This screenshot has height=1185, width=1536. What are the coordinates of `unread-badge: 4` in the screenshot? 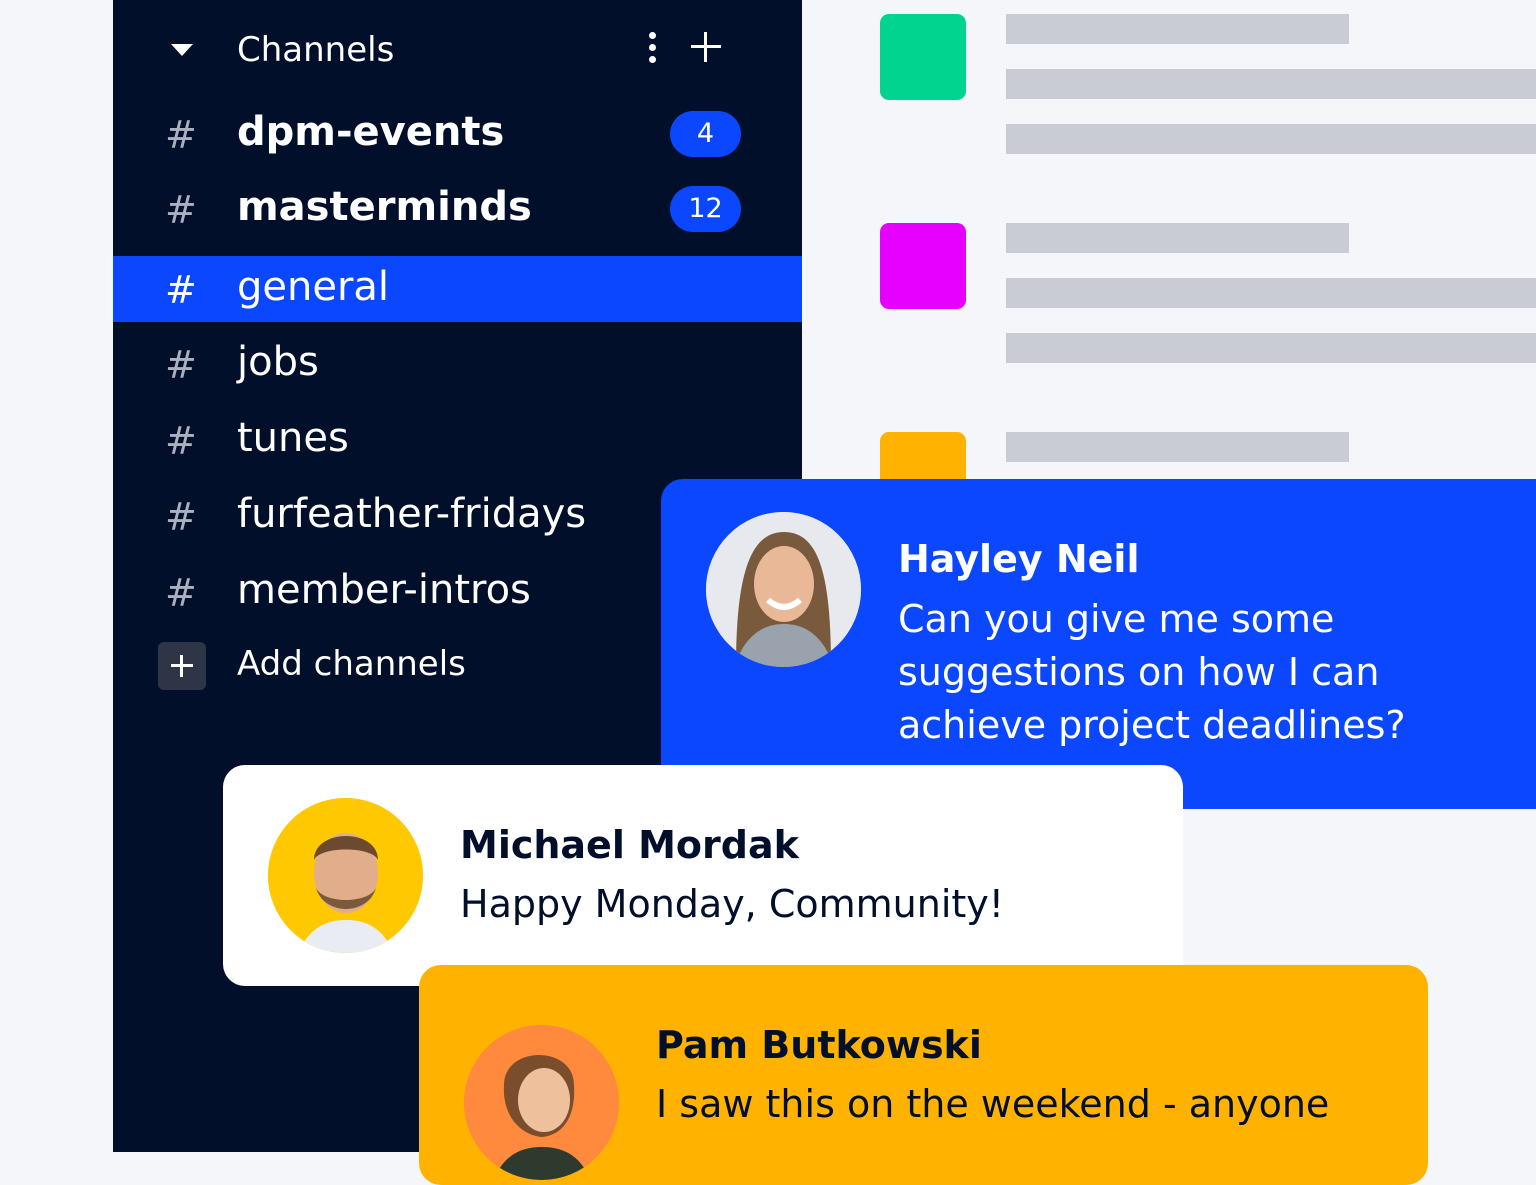 It's located at (705, 134).